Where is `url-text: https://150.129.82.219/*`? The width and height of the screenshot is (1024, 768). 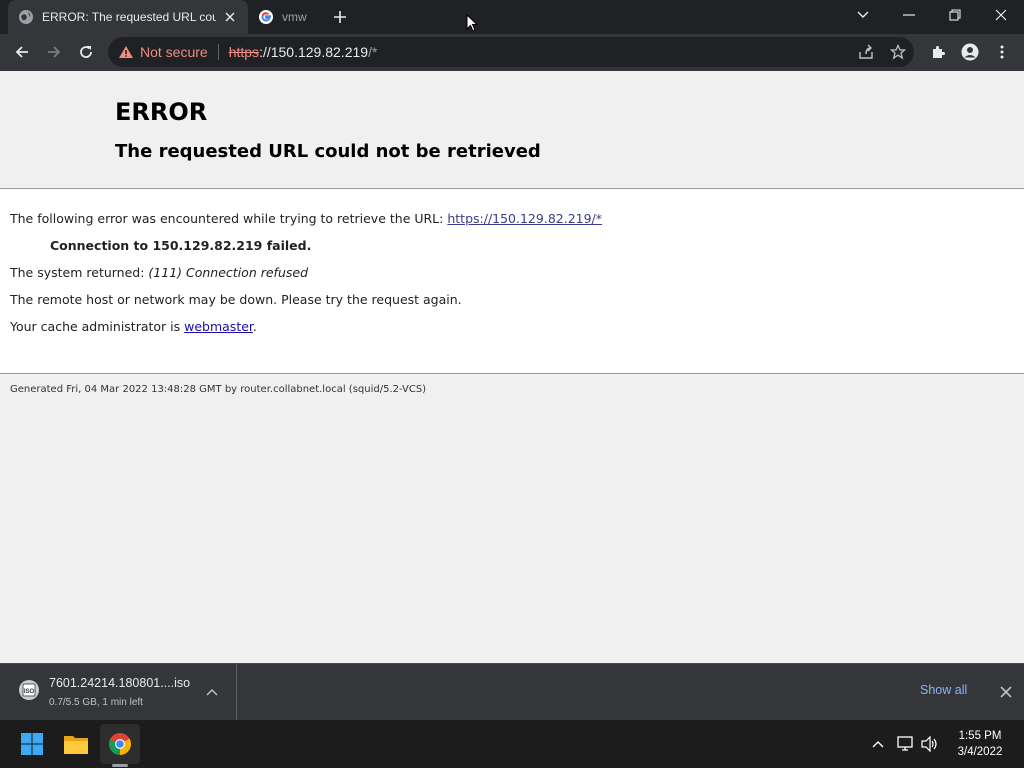
url-text: https://150.129.82.219/* is located at coordinates (303, 52).